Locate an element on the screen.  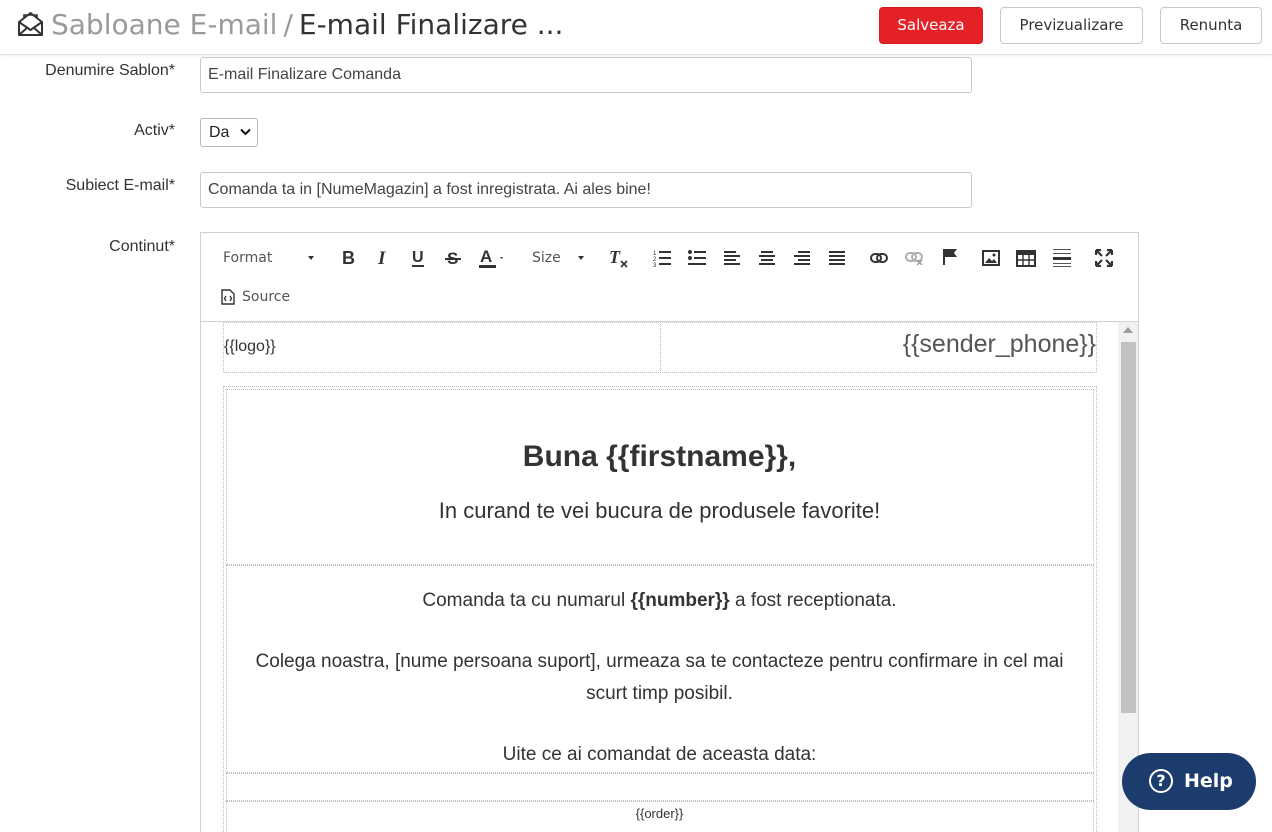
unlink-icon is located at coordinates (914, 258).